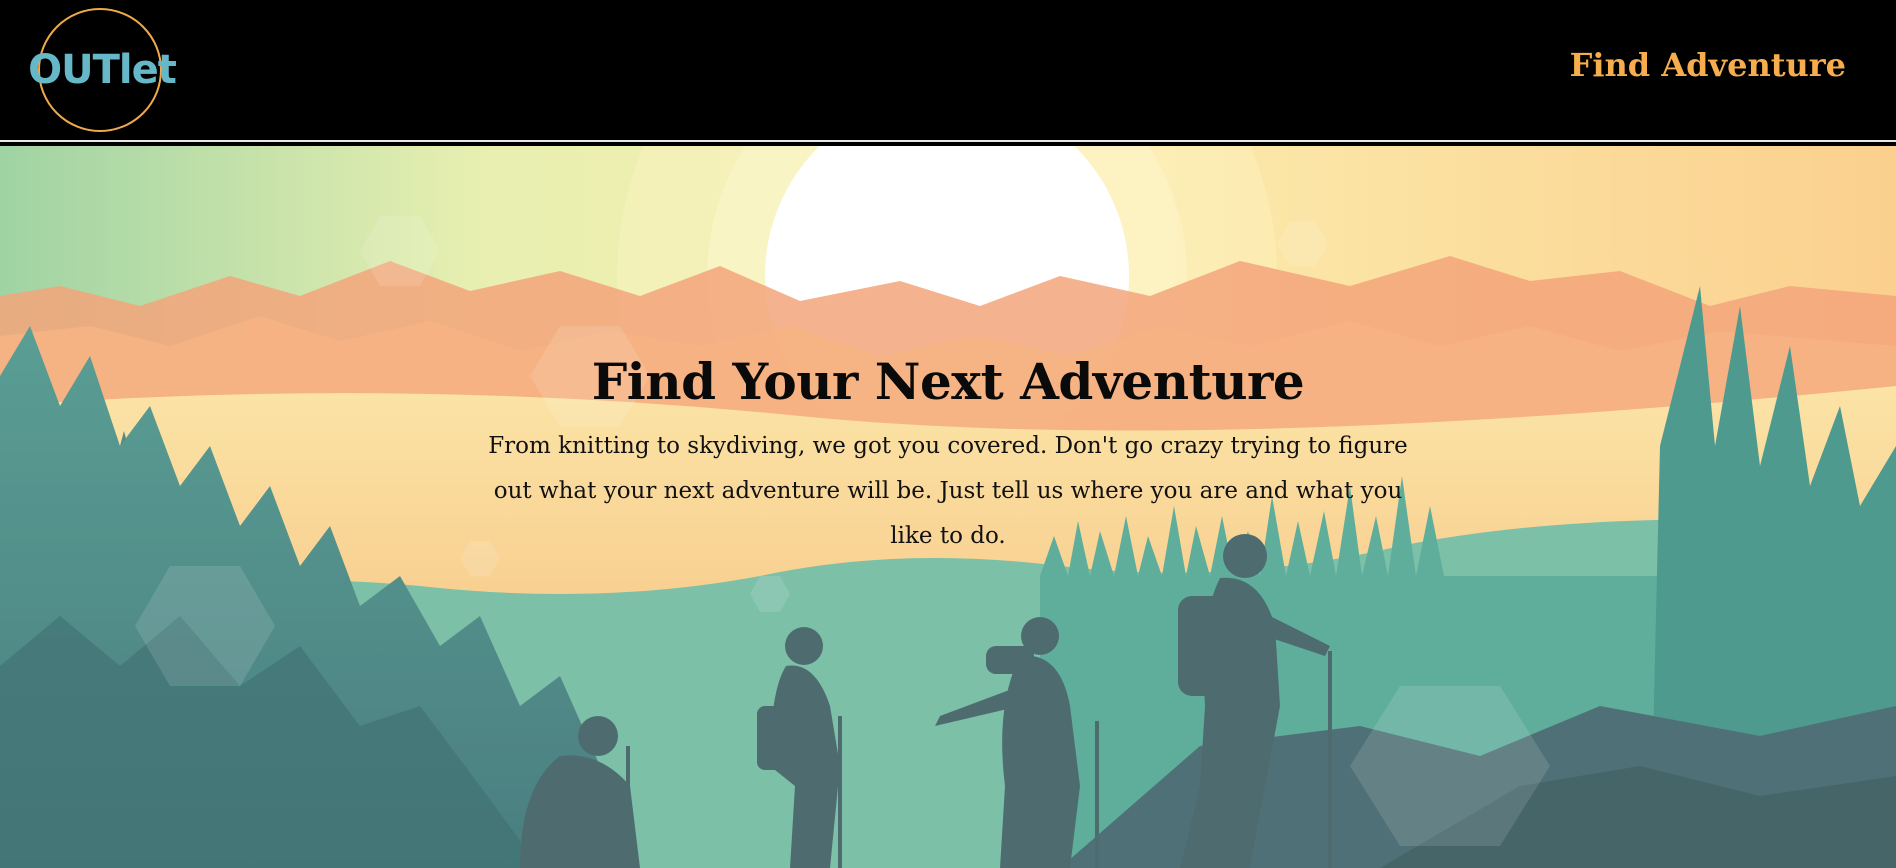 The width and height of the screenshot is (1896, 868). Describe the element at coordinates (1708, 65) in the screenshot. I see `find-adventure-link: Find Adventure` at that location.